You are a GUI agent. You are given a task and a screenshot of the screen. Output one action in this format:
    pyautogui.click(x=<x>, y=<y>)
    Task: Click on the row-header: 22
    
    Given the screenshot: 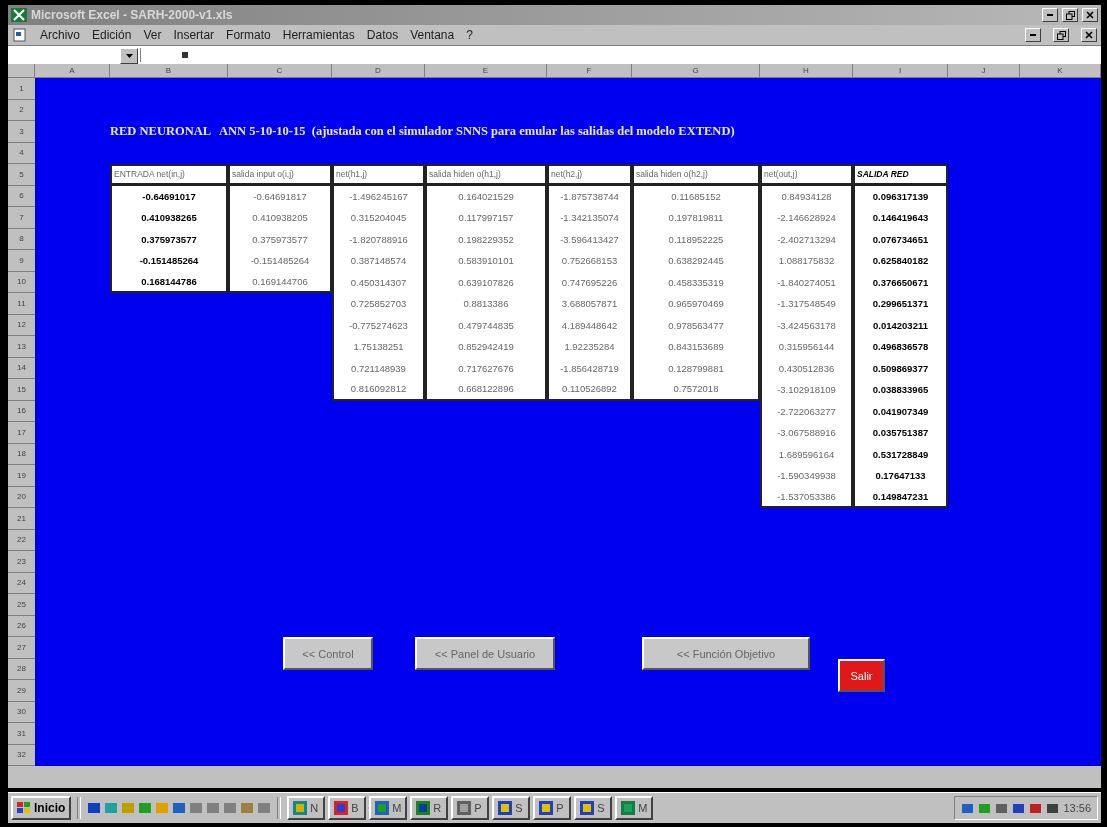 What is the action you would take?
    pyautogui.click(x=21, y=540)
    